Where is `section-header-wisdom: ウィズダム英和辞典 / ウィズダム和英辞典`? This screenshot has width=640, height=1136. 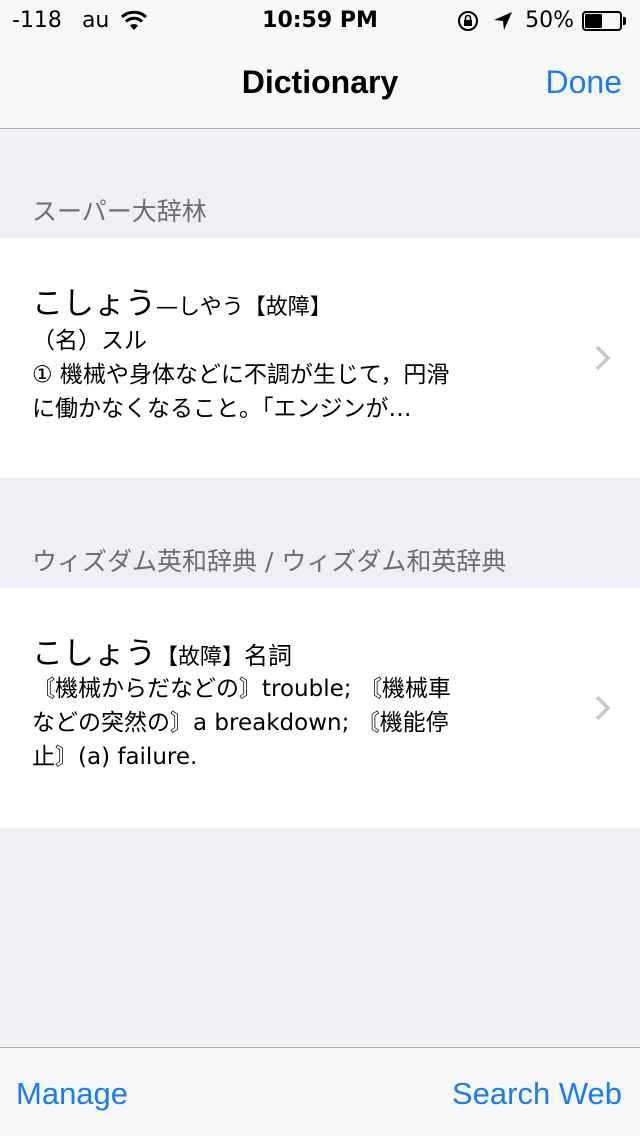 section-header-wisdom: ウィズダム英和辞典 / ウィズダム和英辞典 is located at coordinates (269, 561).